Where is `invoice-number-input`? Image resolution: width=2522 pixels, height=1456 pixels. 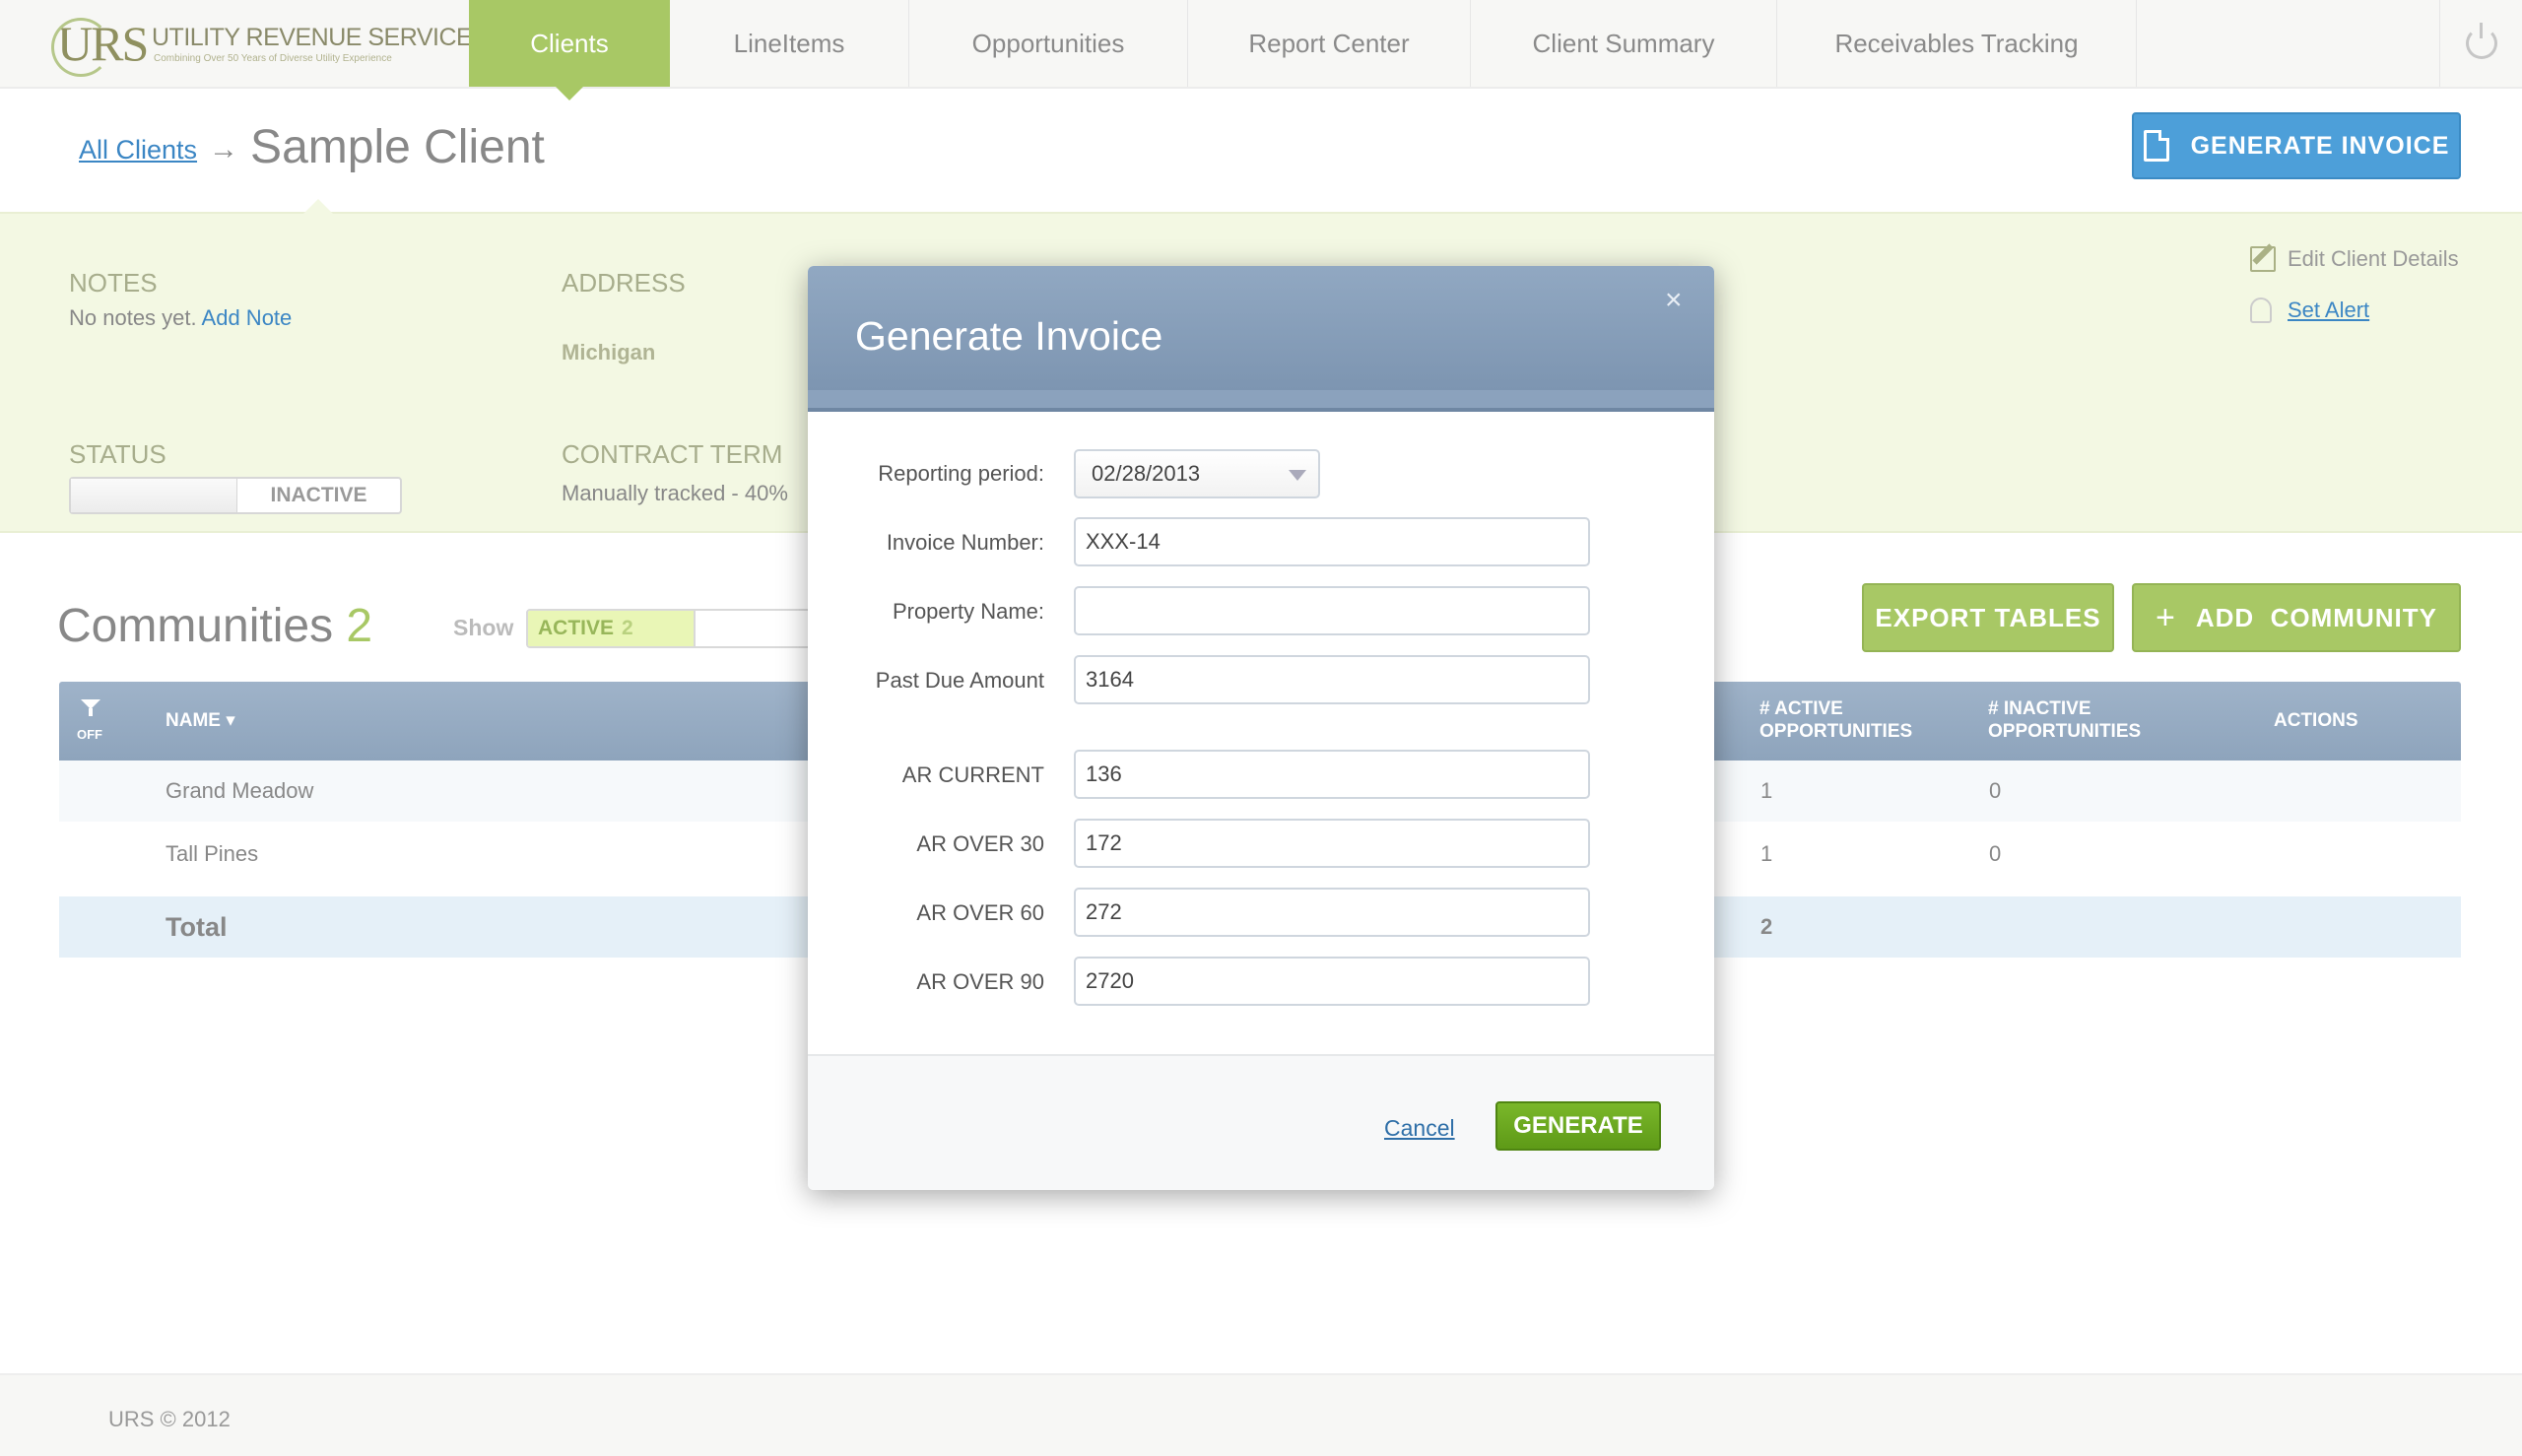
invoice-number-input is located at coordinates (1332, 541).